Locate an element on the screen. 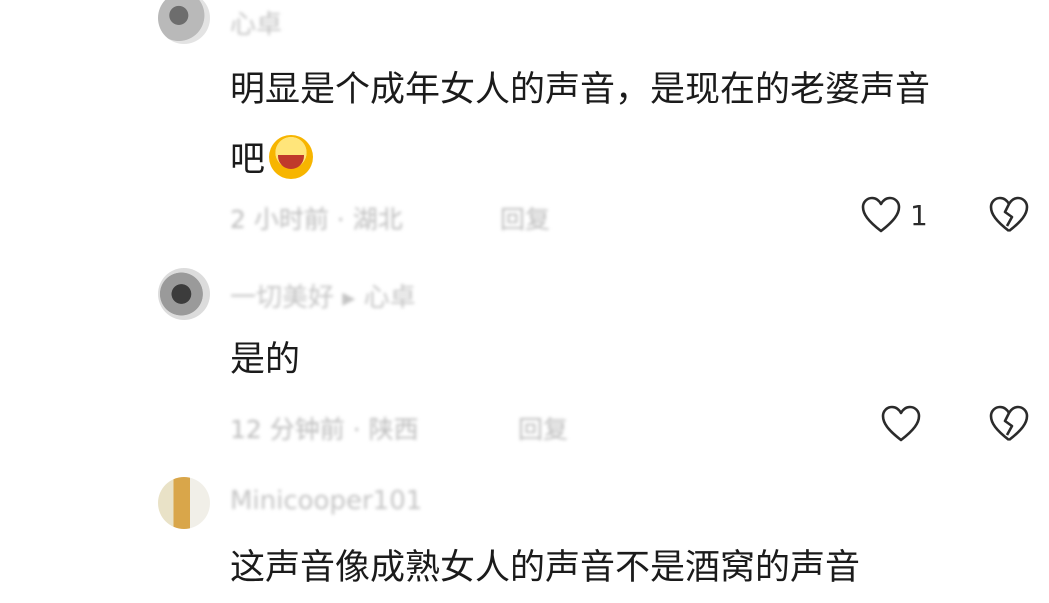 The image size is (1049, 603). comment-meta: 2 小时前 · 湖北 is located at coordinates (316, 219).